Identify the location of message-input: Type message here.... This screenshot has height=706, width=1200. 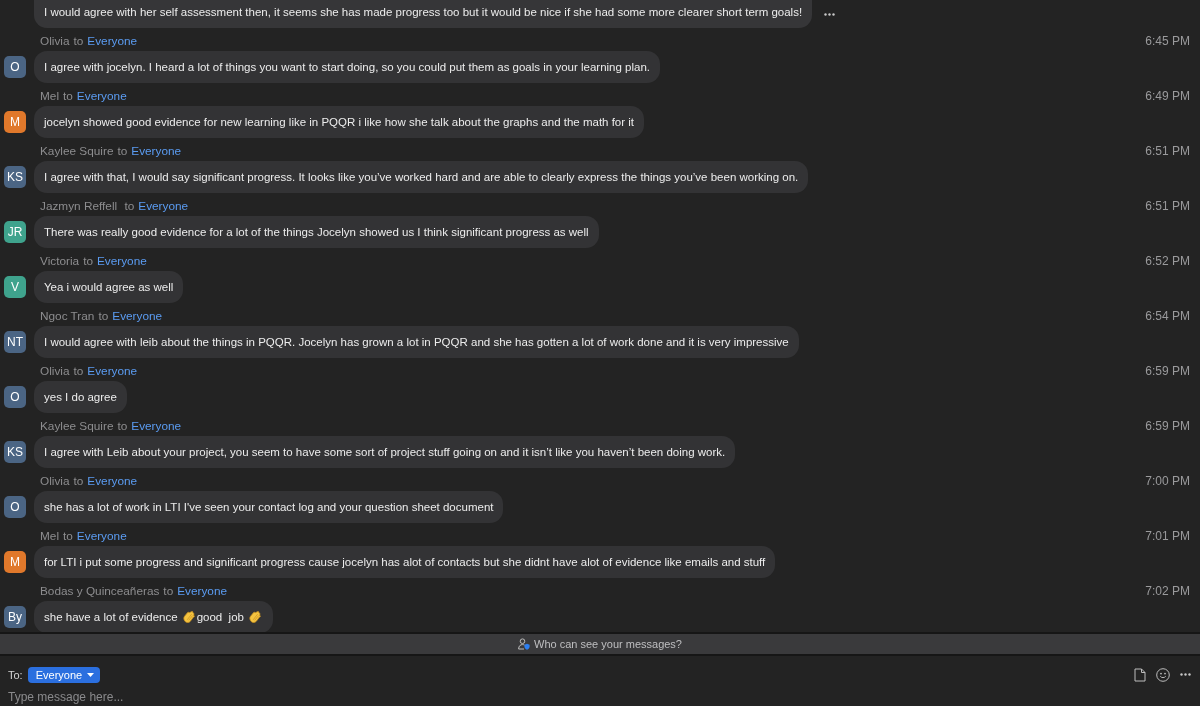
(599, 696).